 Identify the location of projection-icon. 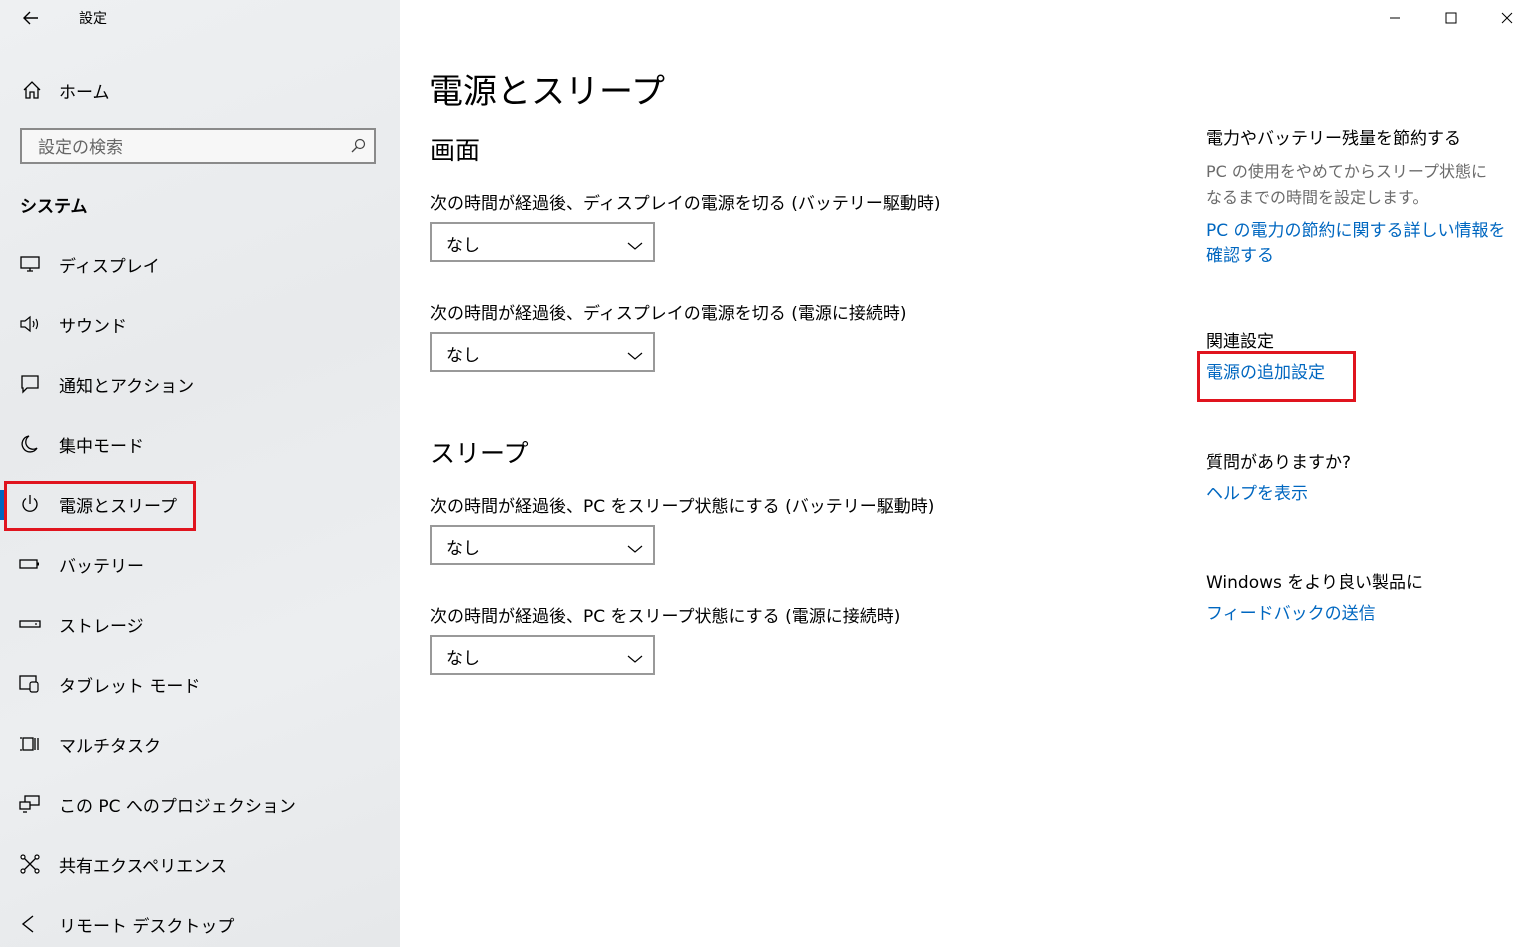
(30, 804).